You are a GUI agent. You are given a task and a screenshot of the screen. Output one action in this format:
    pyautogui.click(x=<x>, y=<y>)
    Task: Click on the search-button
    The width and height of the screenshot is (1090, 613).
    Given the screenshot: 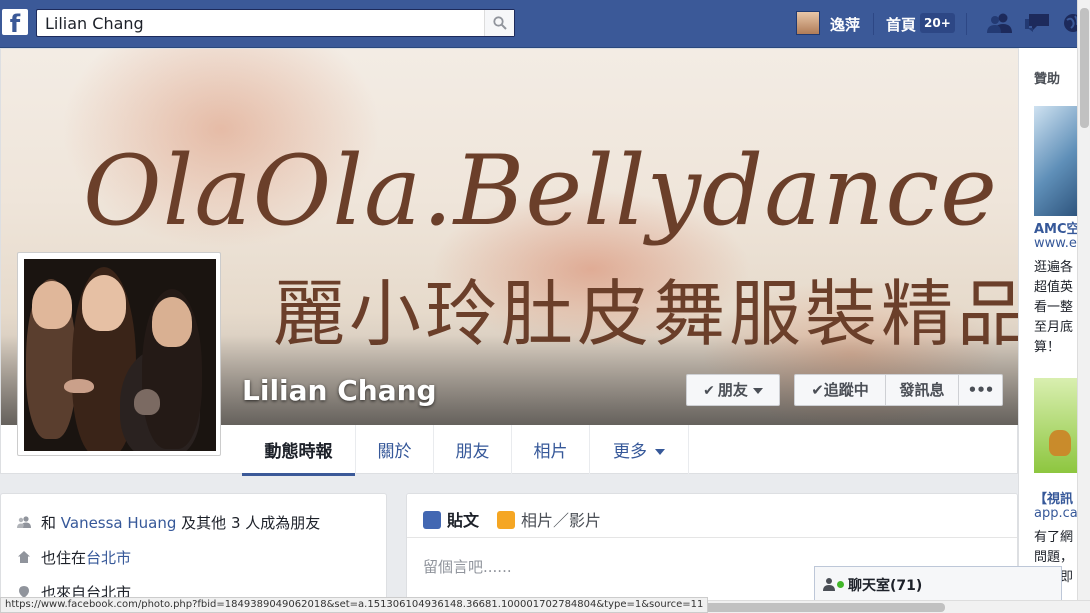 What is the action you would take?
    pyautogui.click(x=499, y=23)
    